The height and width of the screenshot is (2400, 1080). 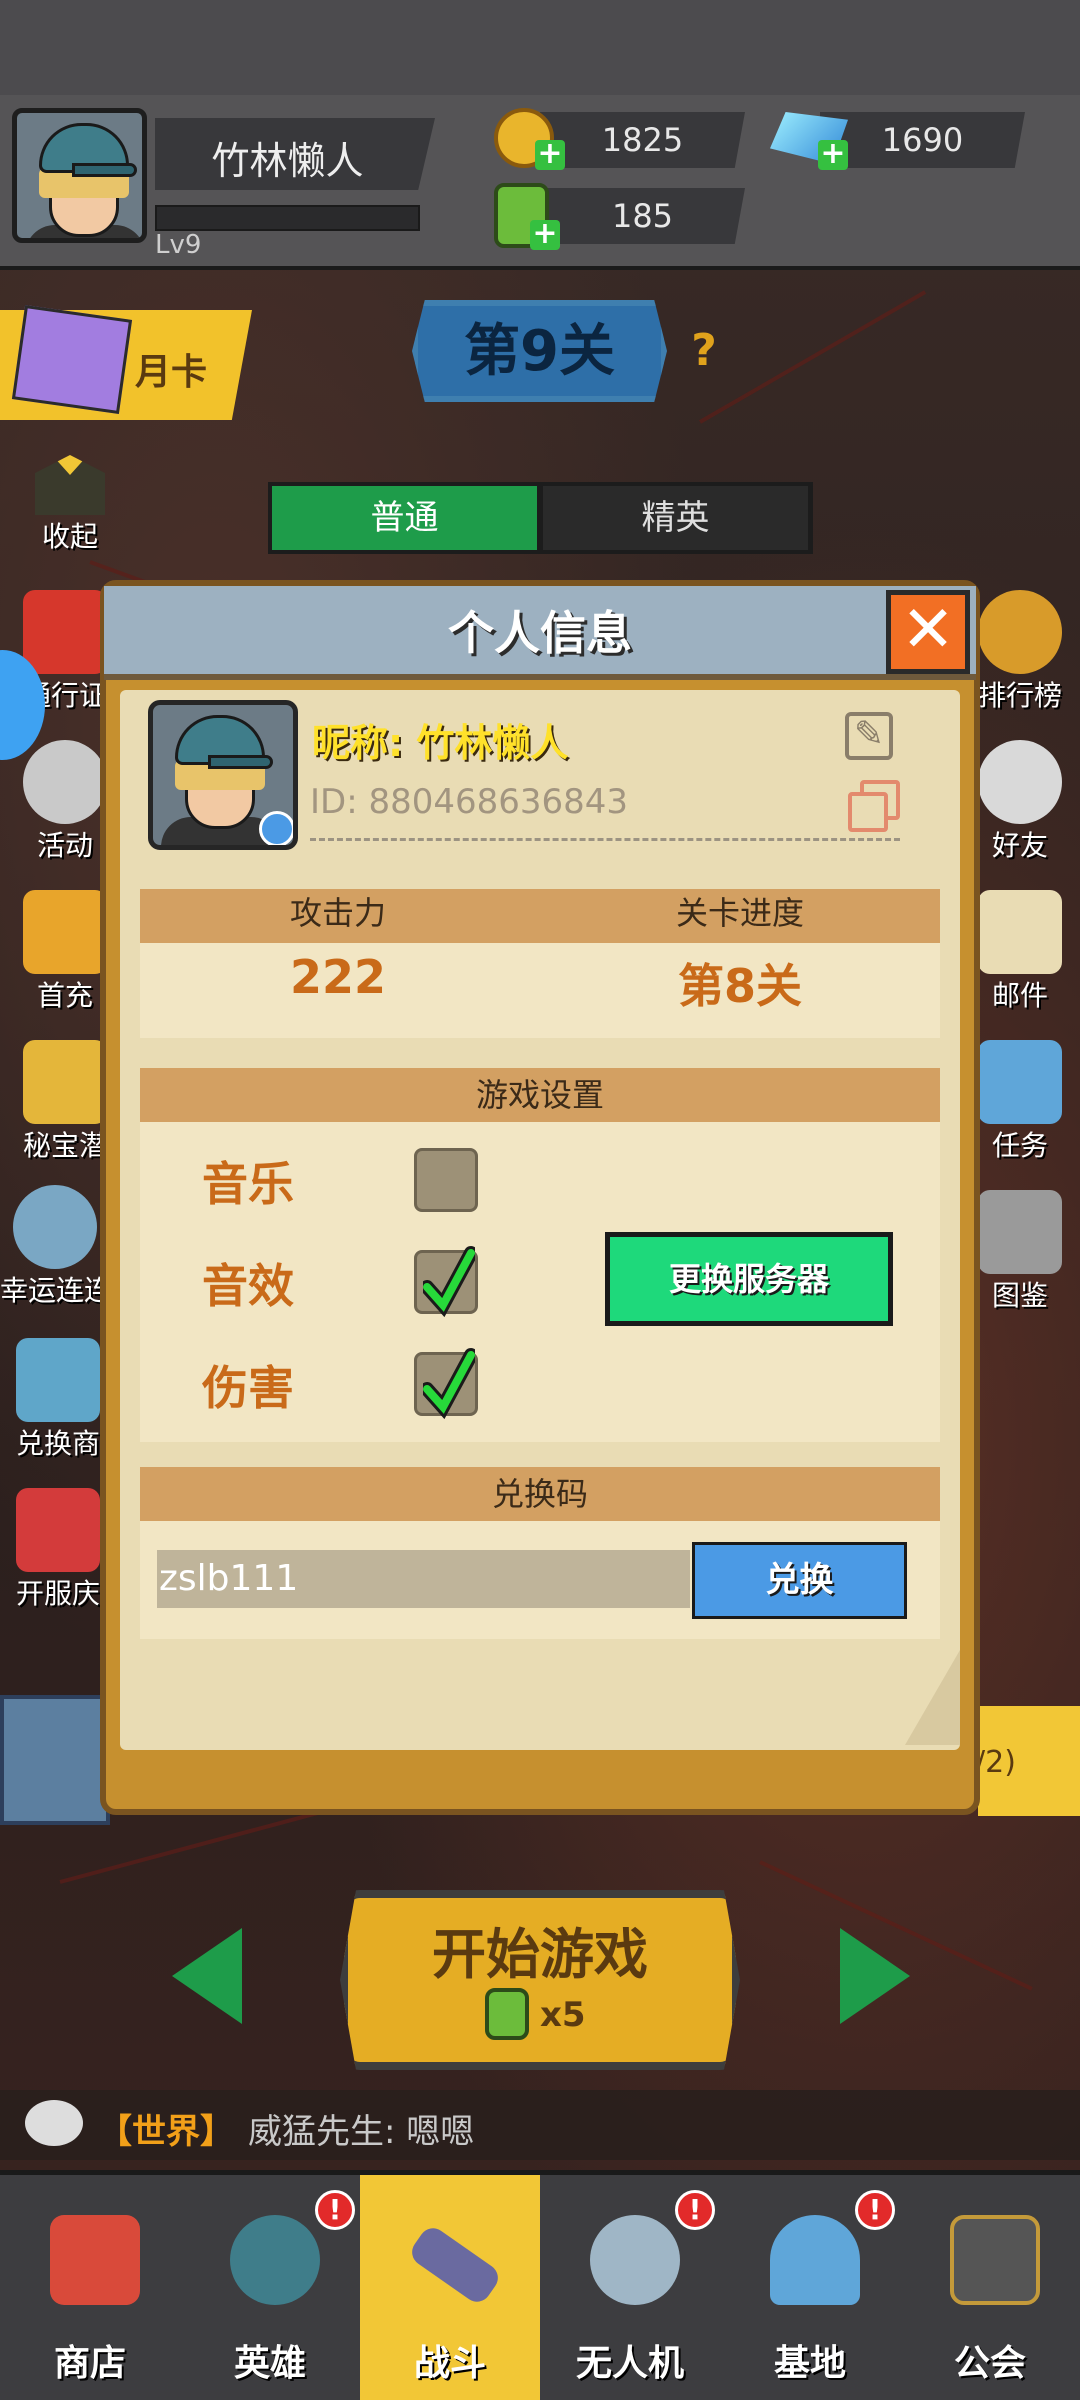 What do you see at coordinates (799, 1580) in the screenshot?
I see `redeem-button: 兑换` at bounding box center [799, 1580].